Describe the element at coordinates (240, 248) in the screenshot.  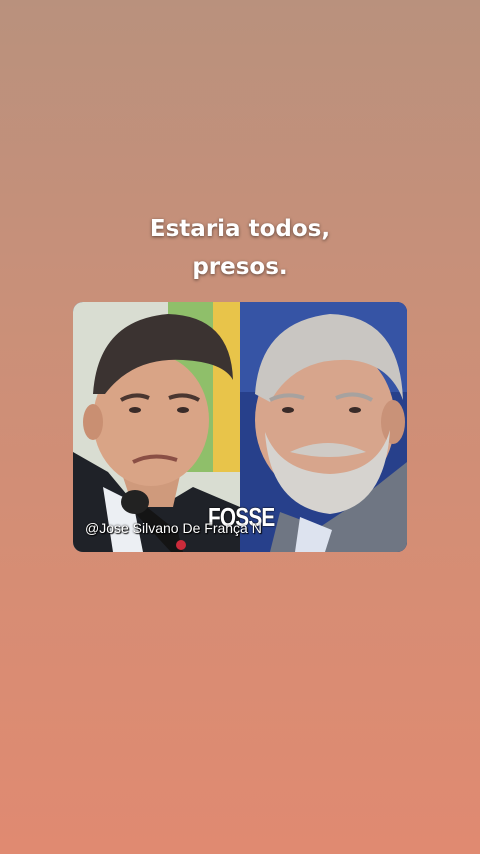
I see `caption: Estaria todos, presos.` at that location.